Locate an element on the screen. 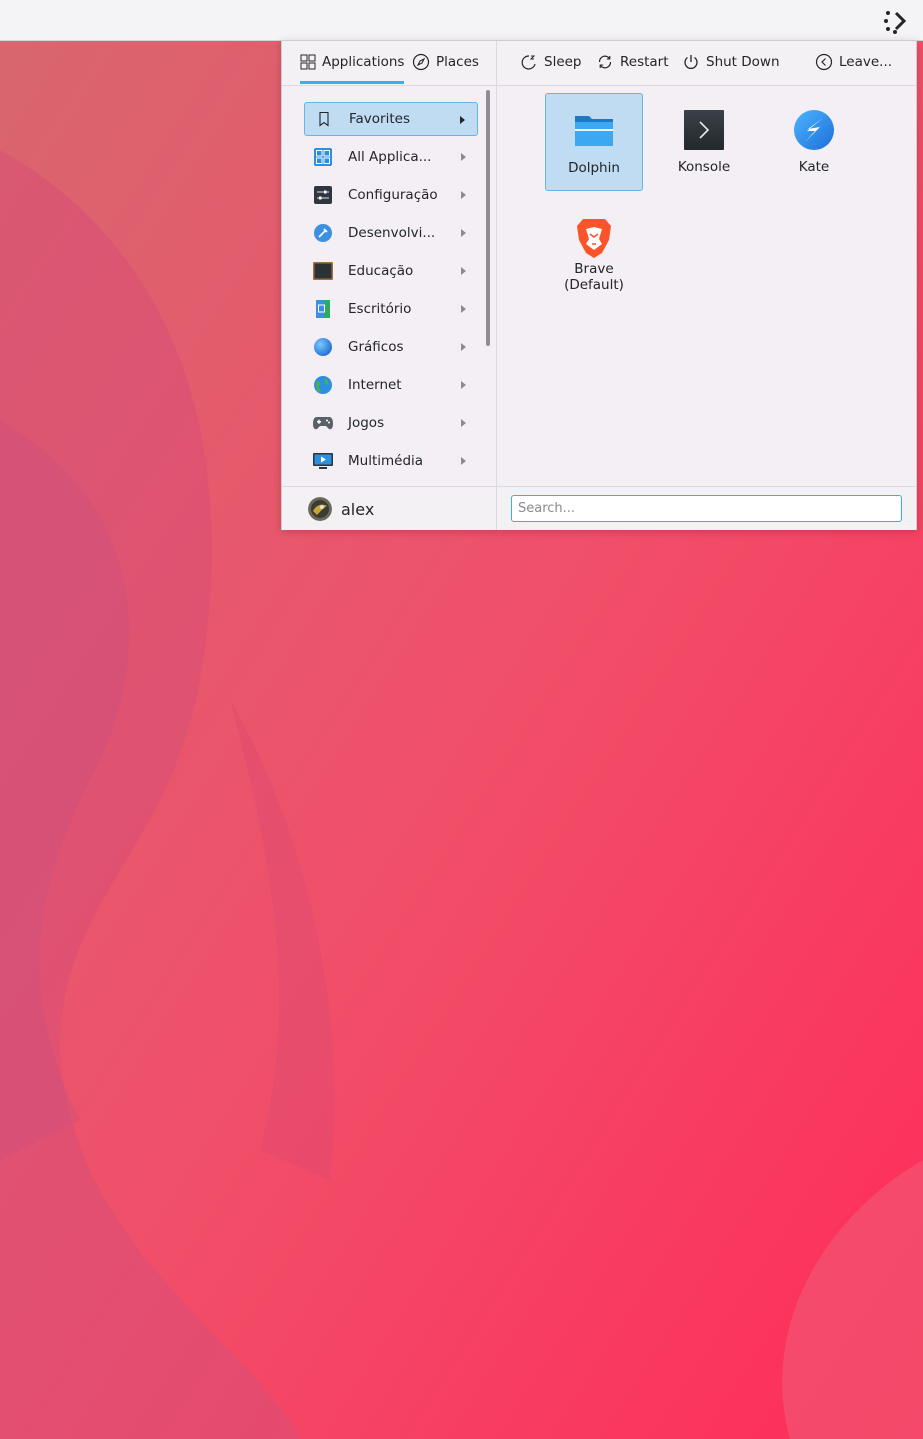  bookmark-icon is located at coordinates (324, 119).